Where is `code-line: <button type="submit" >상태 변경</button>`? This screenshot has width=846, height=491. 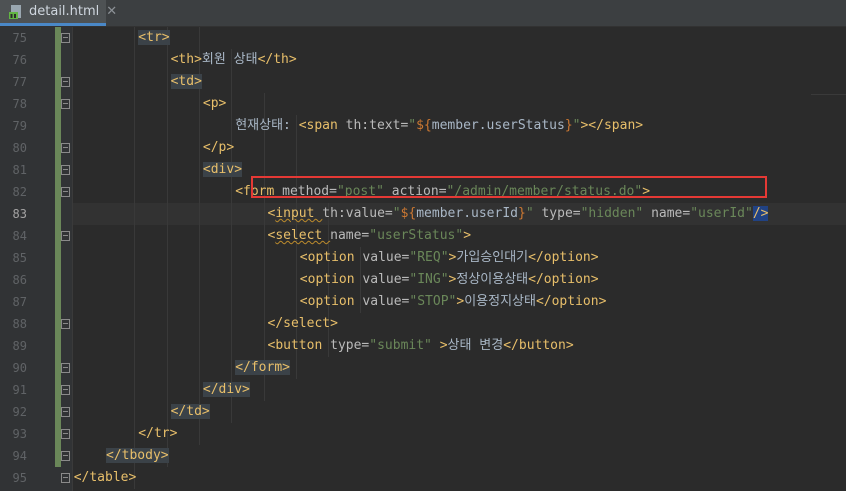
code-line: <button type="submit" >상태 변경</button> is located at coordinates (421, 346).